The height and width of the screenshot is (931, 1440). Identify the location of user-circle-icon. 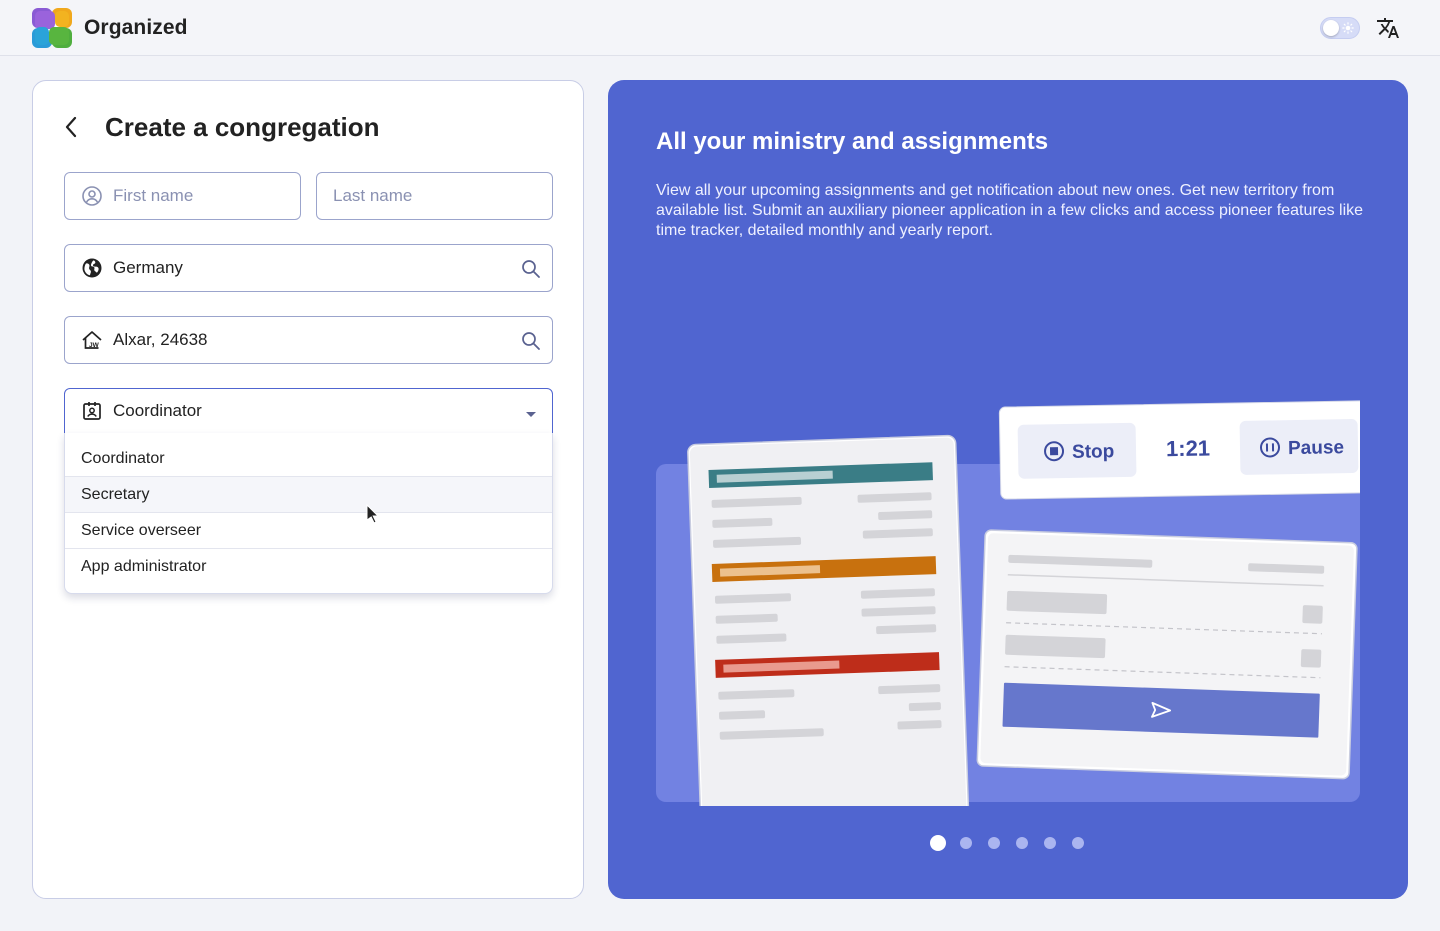
(92, 196).